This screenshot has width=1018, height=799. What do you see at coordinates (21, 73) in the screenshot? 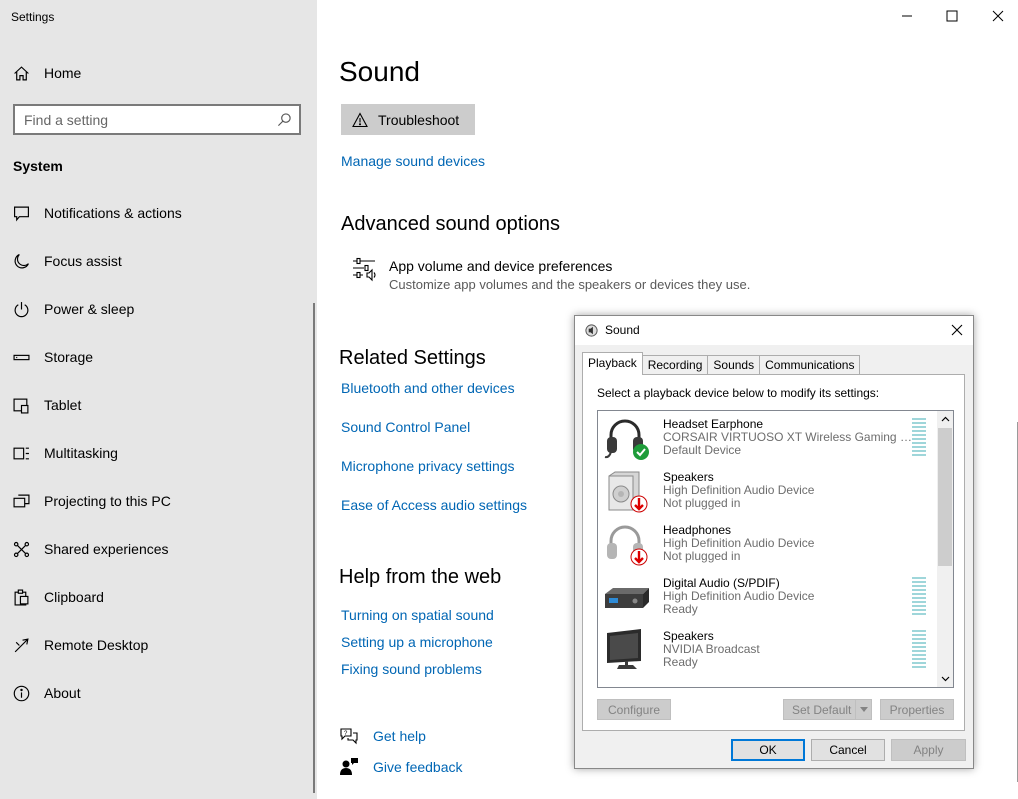
I see `home-icon` at bounding box center [21, 73].